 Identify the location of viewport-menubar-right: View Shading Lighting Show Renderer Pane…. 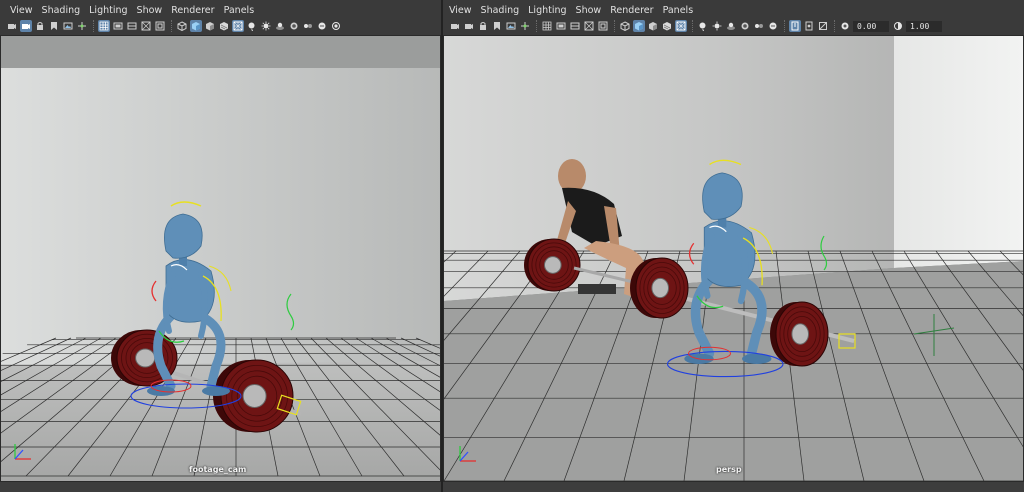
(572, 10).